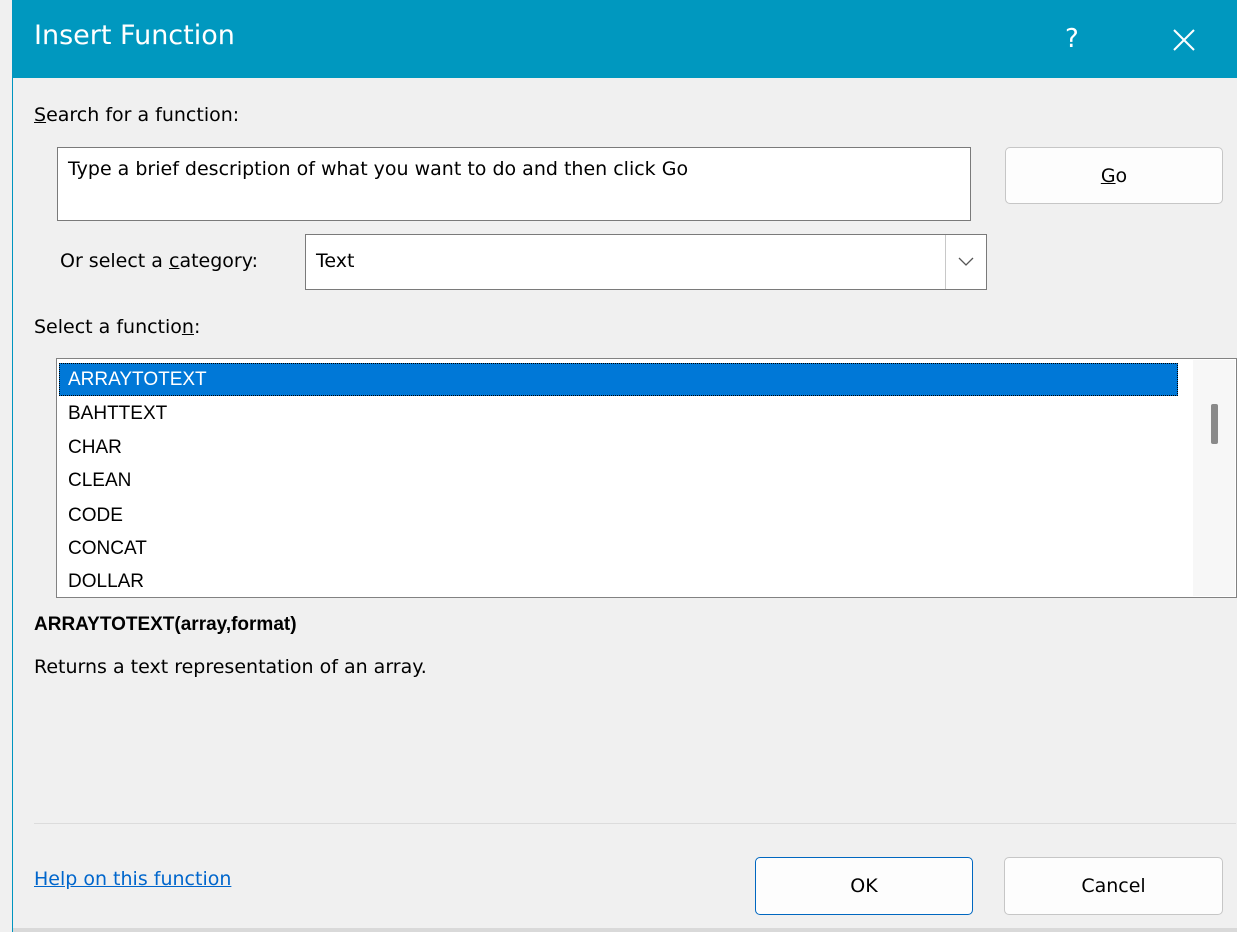 This screenshot has height=932, width=1237. What do you see at coordinates (1214, 478) in the screenshot?
I see `list-scrollbar` at bounding box center [1214, 478].